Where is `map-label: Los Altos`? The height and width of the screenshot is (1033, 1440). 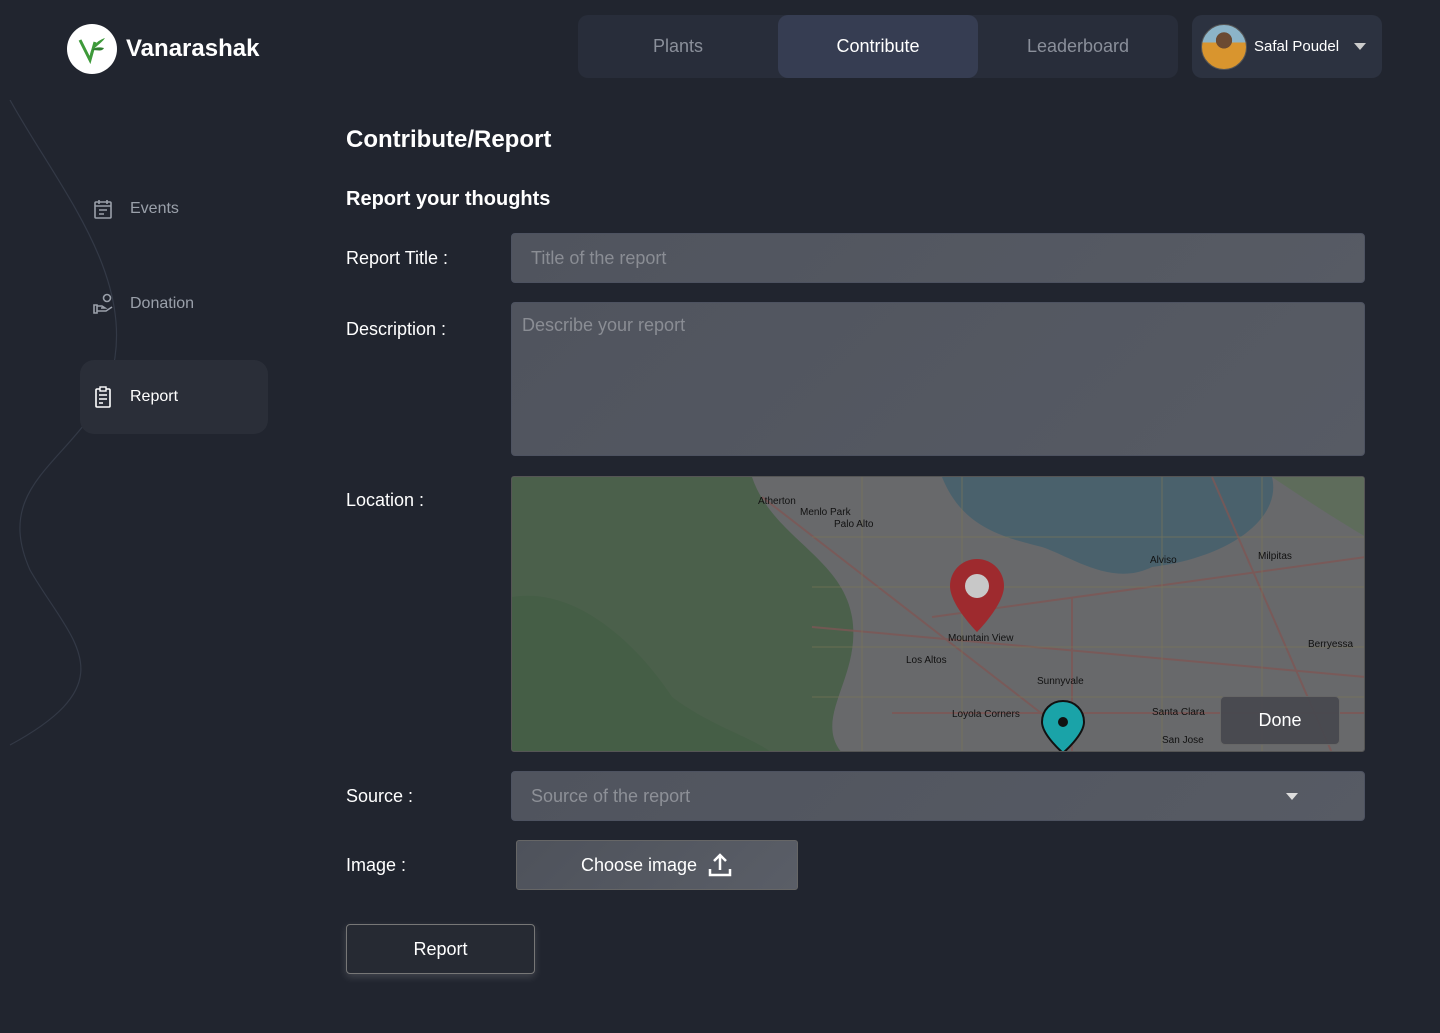 map-label: Los Altos is located at coordinates (926, 660).